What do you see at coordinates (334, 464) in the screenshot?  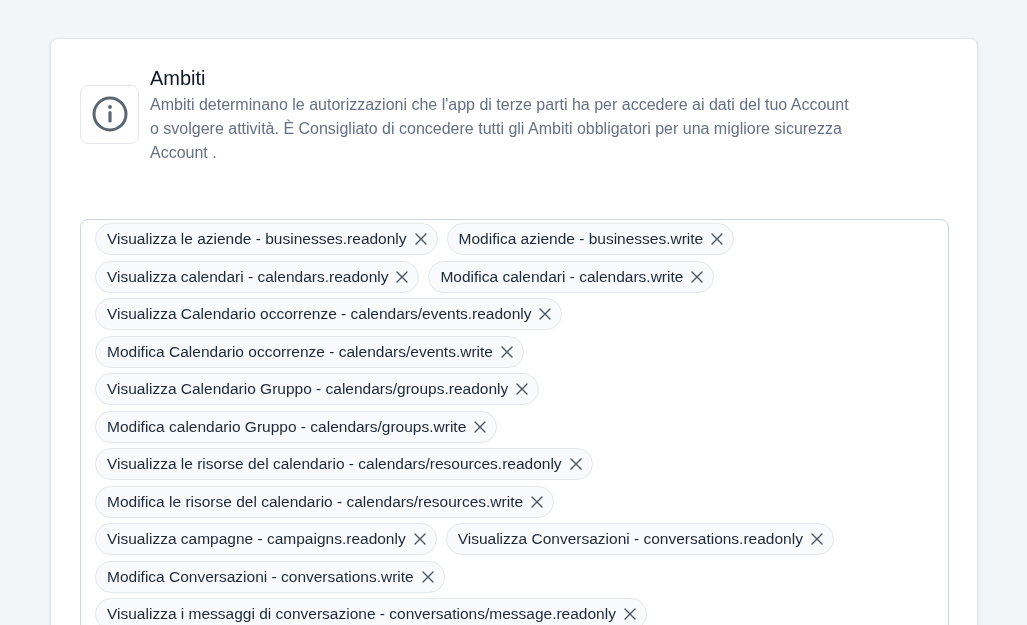 I see `tag-label: Visualizza le risorse del calendario - calendars/resources.readonly` at bounding box center [334, 464].